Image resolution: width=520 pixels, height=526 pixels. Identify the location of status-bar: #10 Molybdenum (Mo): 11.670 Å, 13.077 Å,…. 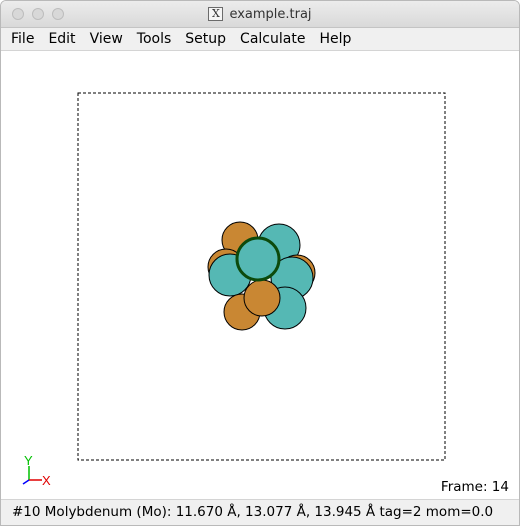
(260, 512).